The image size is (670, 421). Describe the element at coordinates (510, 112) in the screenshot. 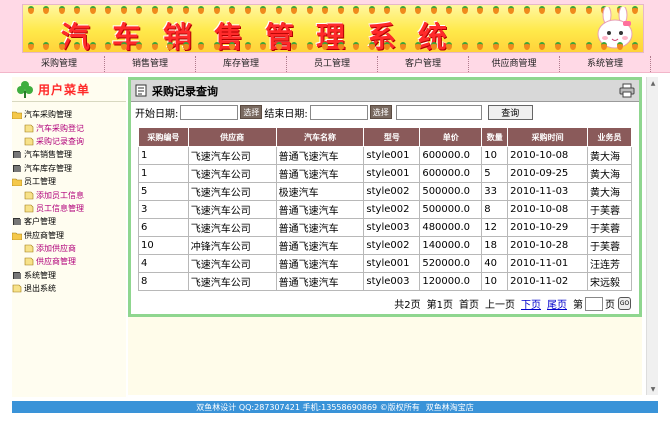

I see `query-button: 查询` at that location.